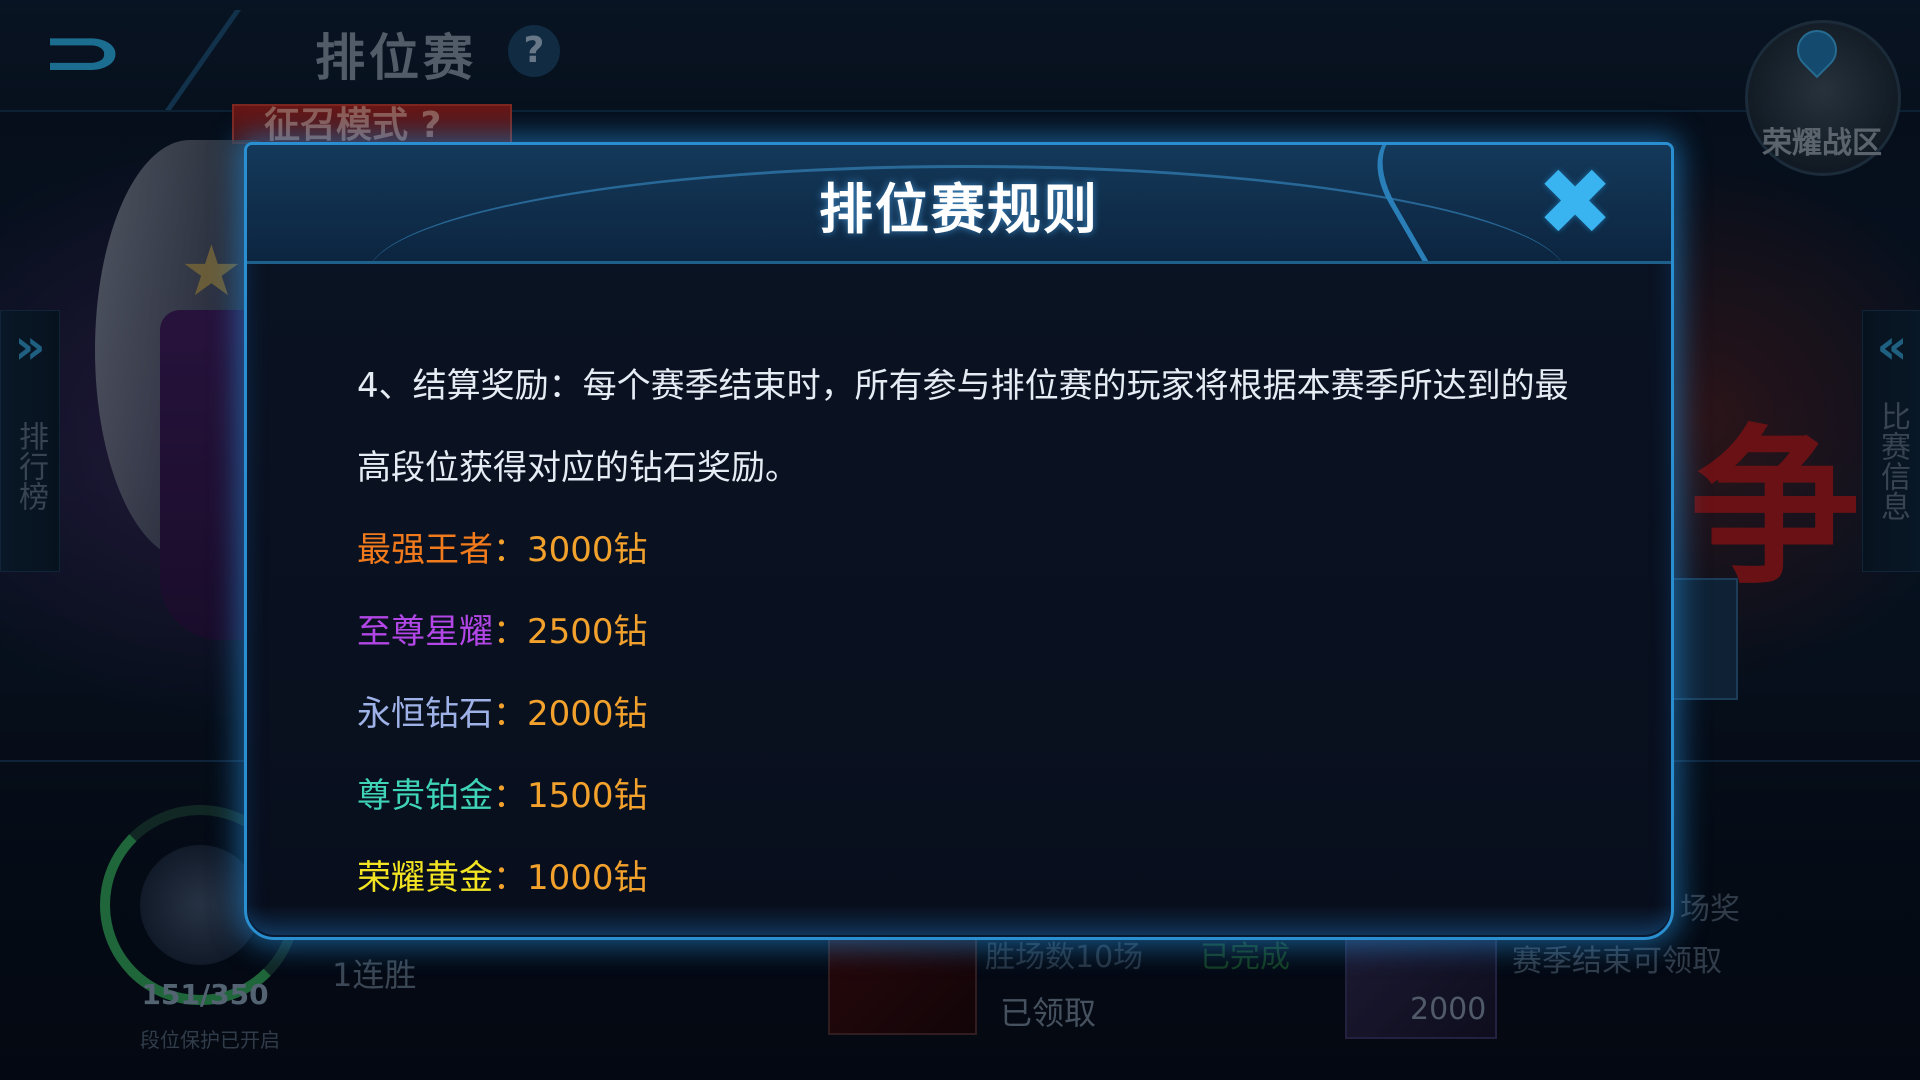 Image resolution: width=1920 pixels, height=1080 pixels. I want to click on close-icon: ✖, so click(1575, 203).